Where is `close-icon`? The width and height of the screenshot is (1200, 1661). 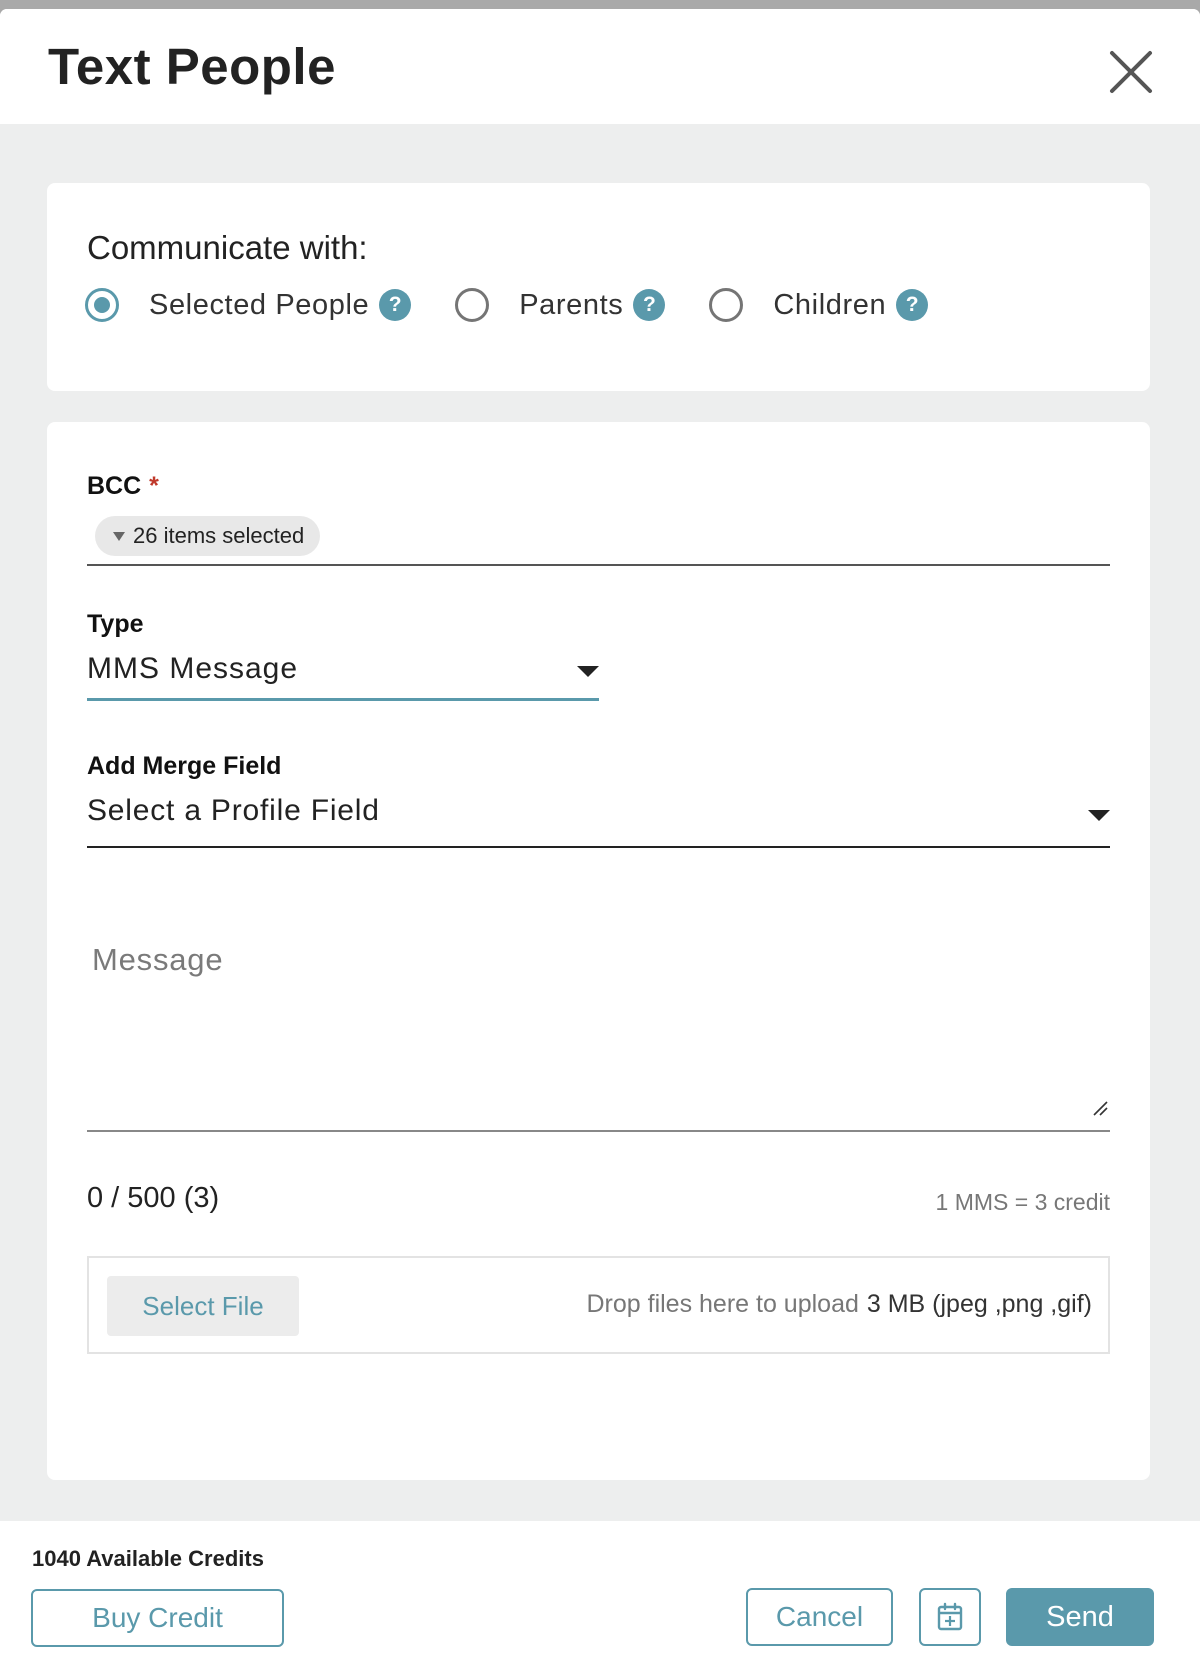 close-icon is located at coordinates (1131, 72).